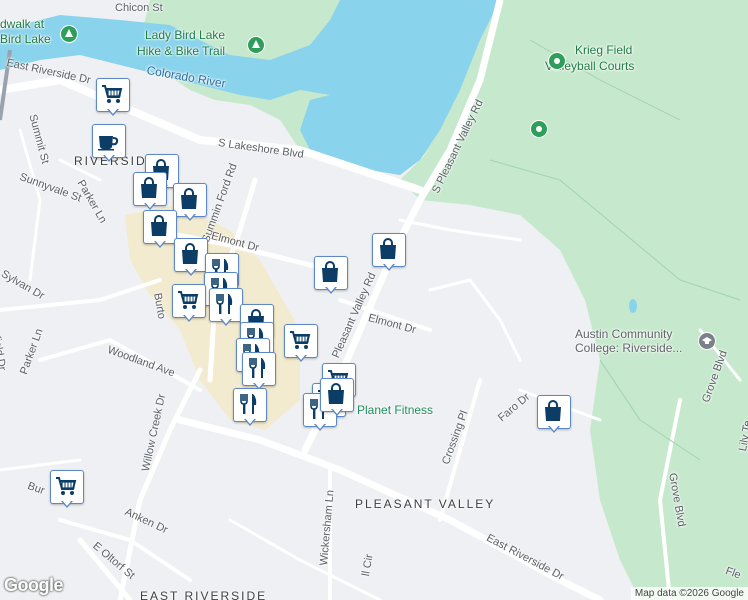  I want to click on label-planet-fitness: Planet Fitness, so click(395, 410).